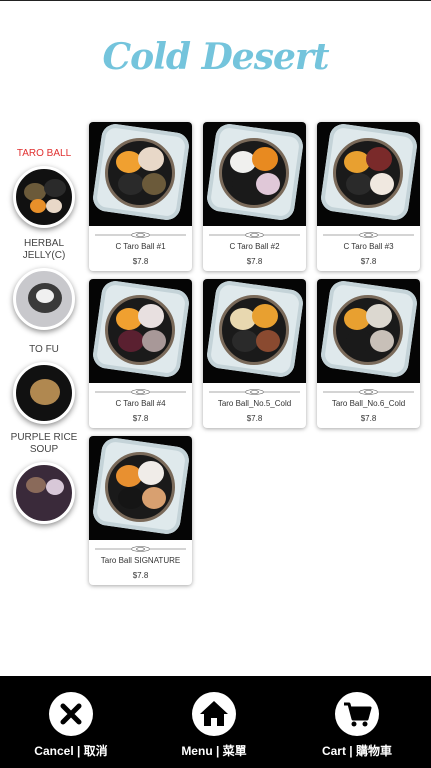 This screenshot has width=431, height=768. I want to click on category-purple-rice-soup: PURPLE RICE SOUP, so click(44, 478).